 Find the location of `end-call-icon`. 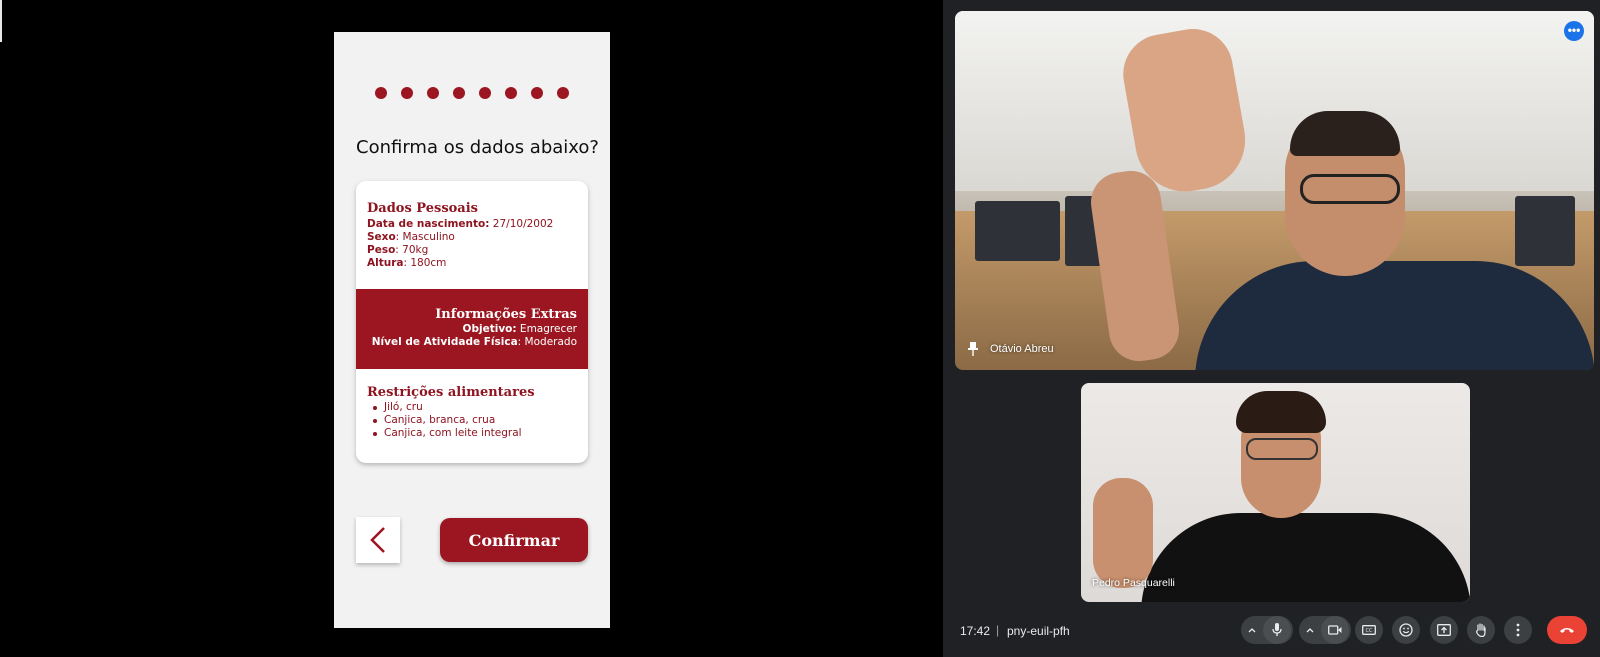

end-call-icon is located at coordinates (1567, 630).